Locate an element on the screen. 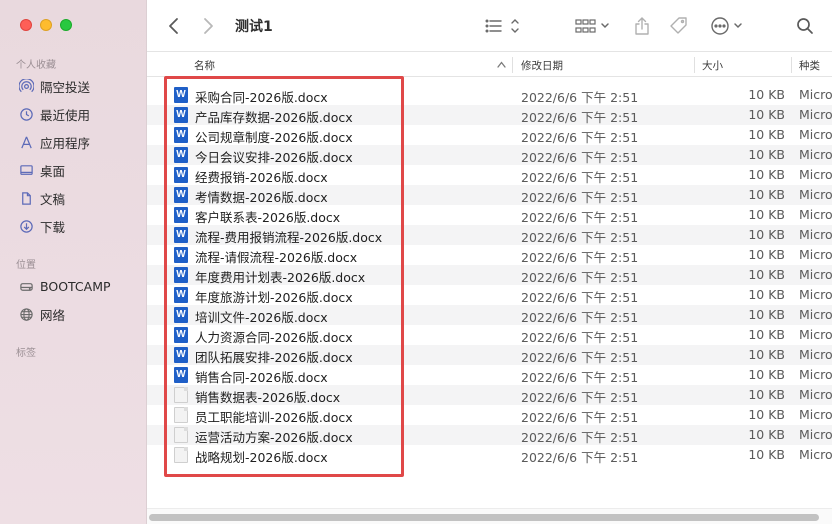 The height and width of the screenshot is (524, 832). file-name: 年度旅游计划-2026版.docx is located at coordinates (274, 297).